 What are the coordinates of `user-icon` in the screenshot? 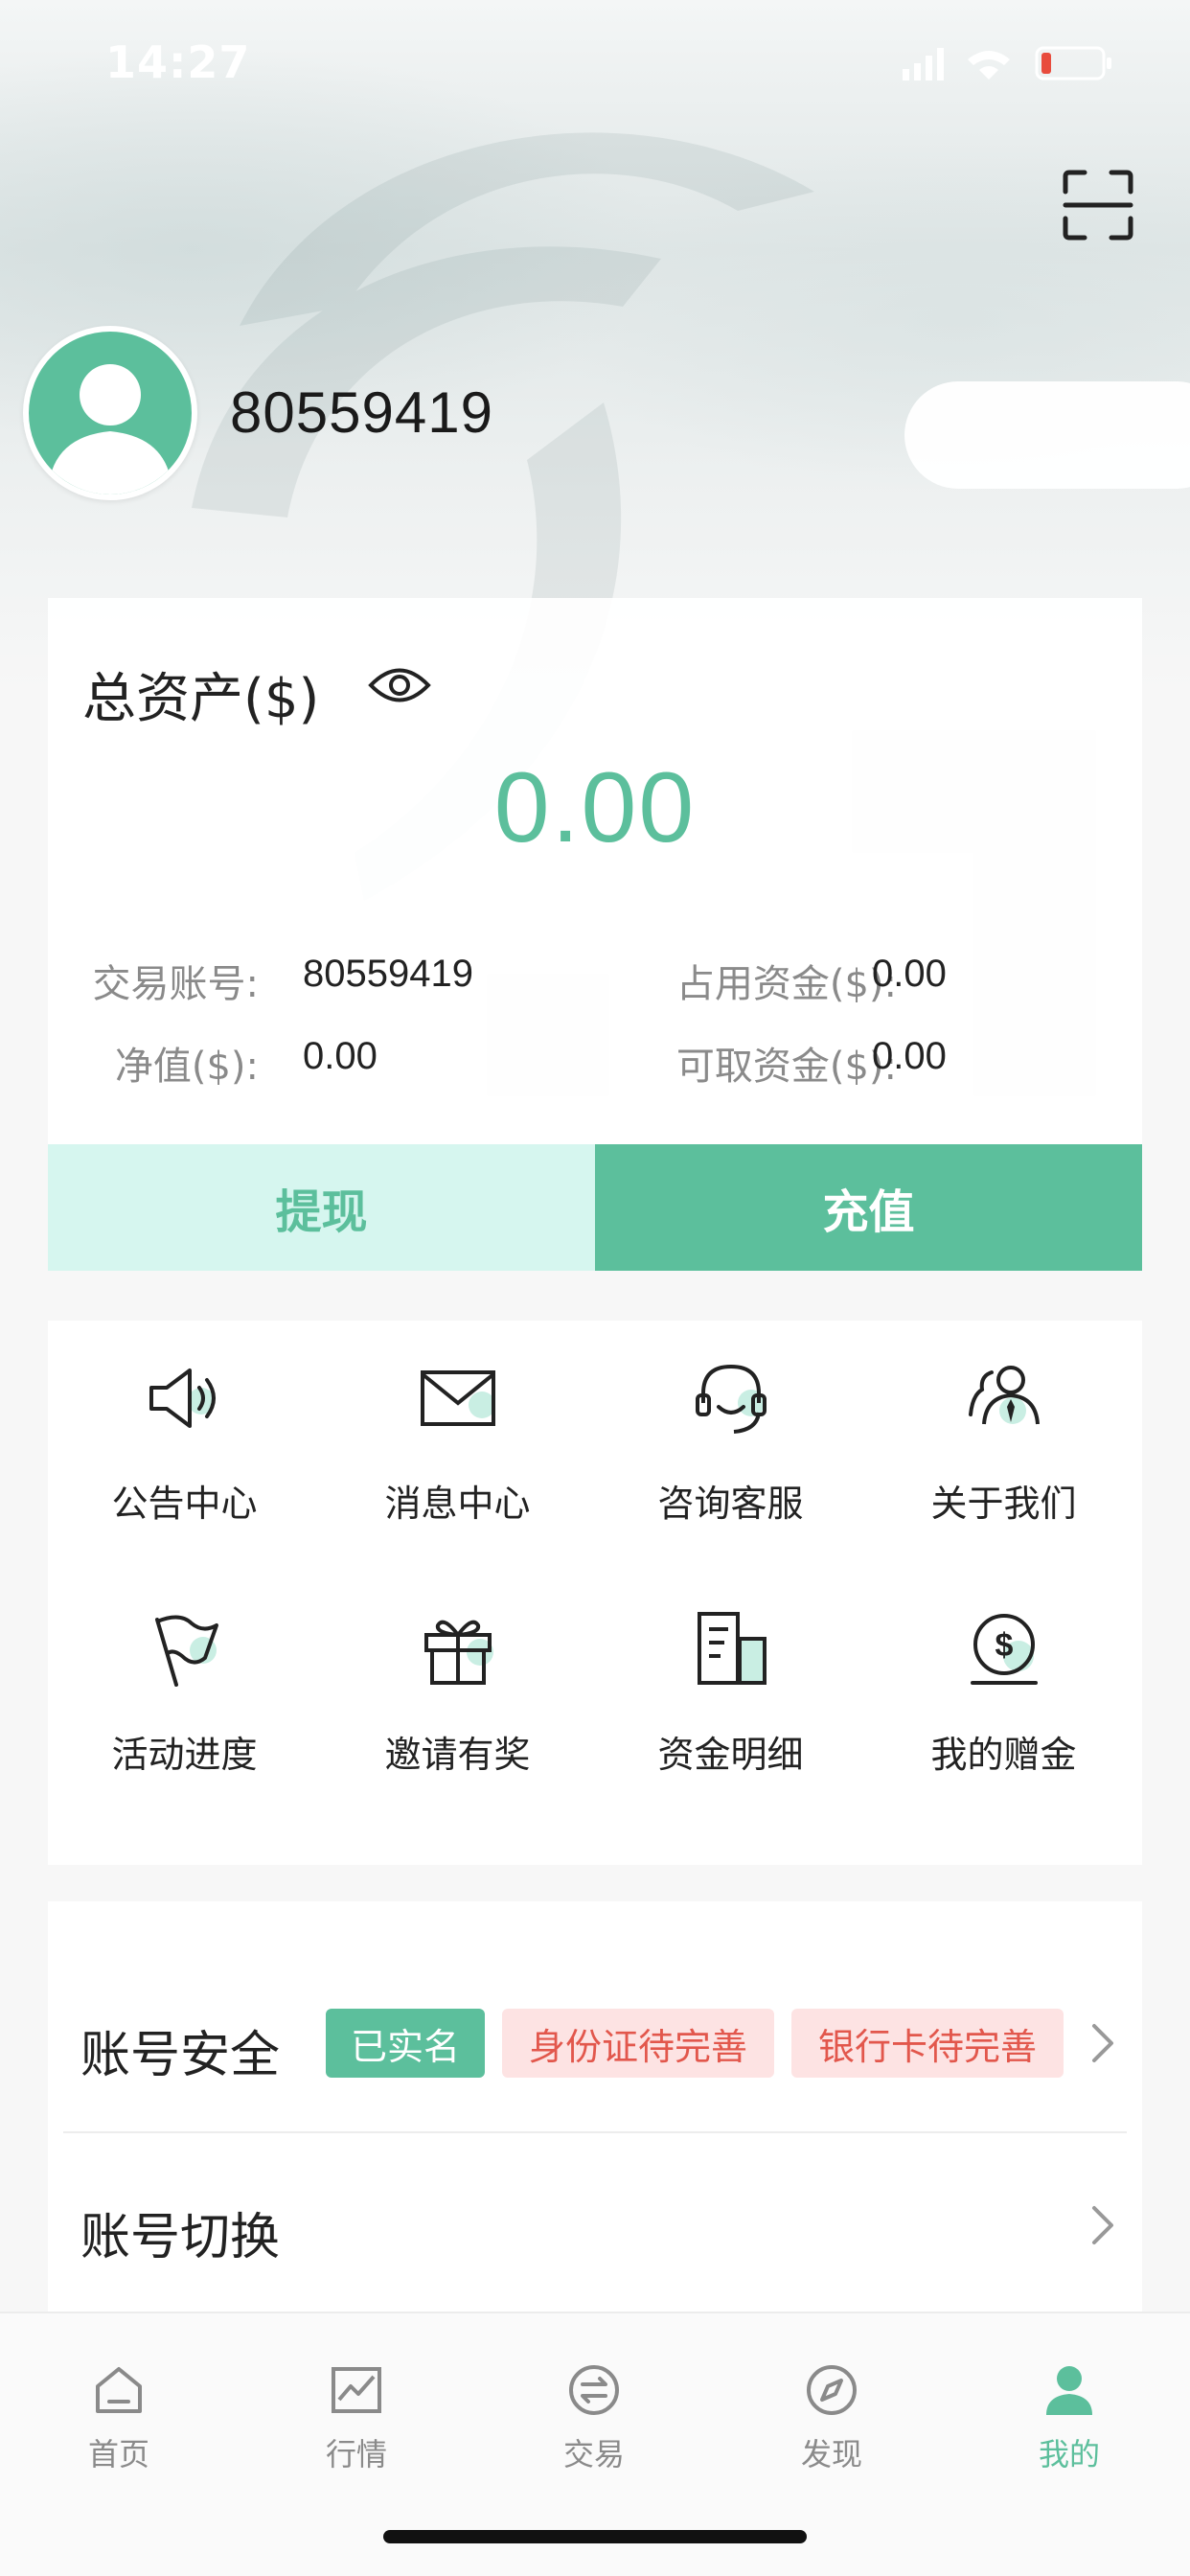 It's located at (1069, 2390).